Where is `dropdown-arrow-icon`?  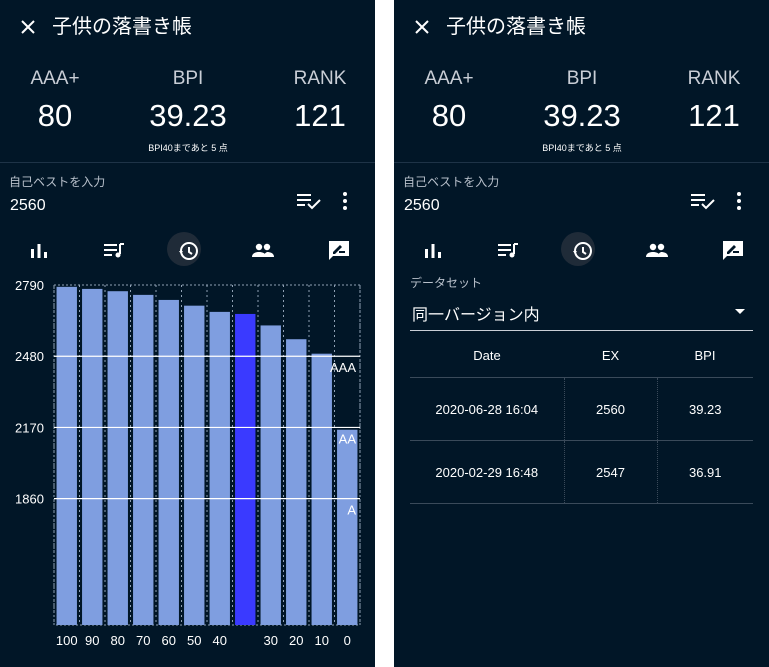
dropdown-arrow-icon is located at coordinates (740, 311).